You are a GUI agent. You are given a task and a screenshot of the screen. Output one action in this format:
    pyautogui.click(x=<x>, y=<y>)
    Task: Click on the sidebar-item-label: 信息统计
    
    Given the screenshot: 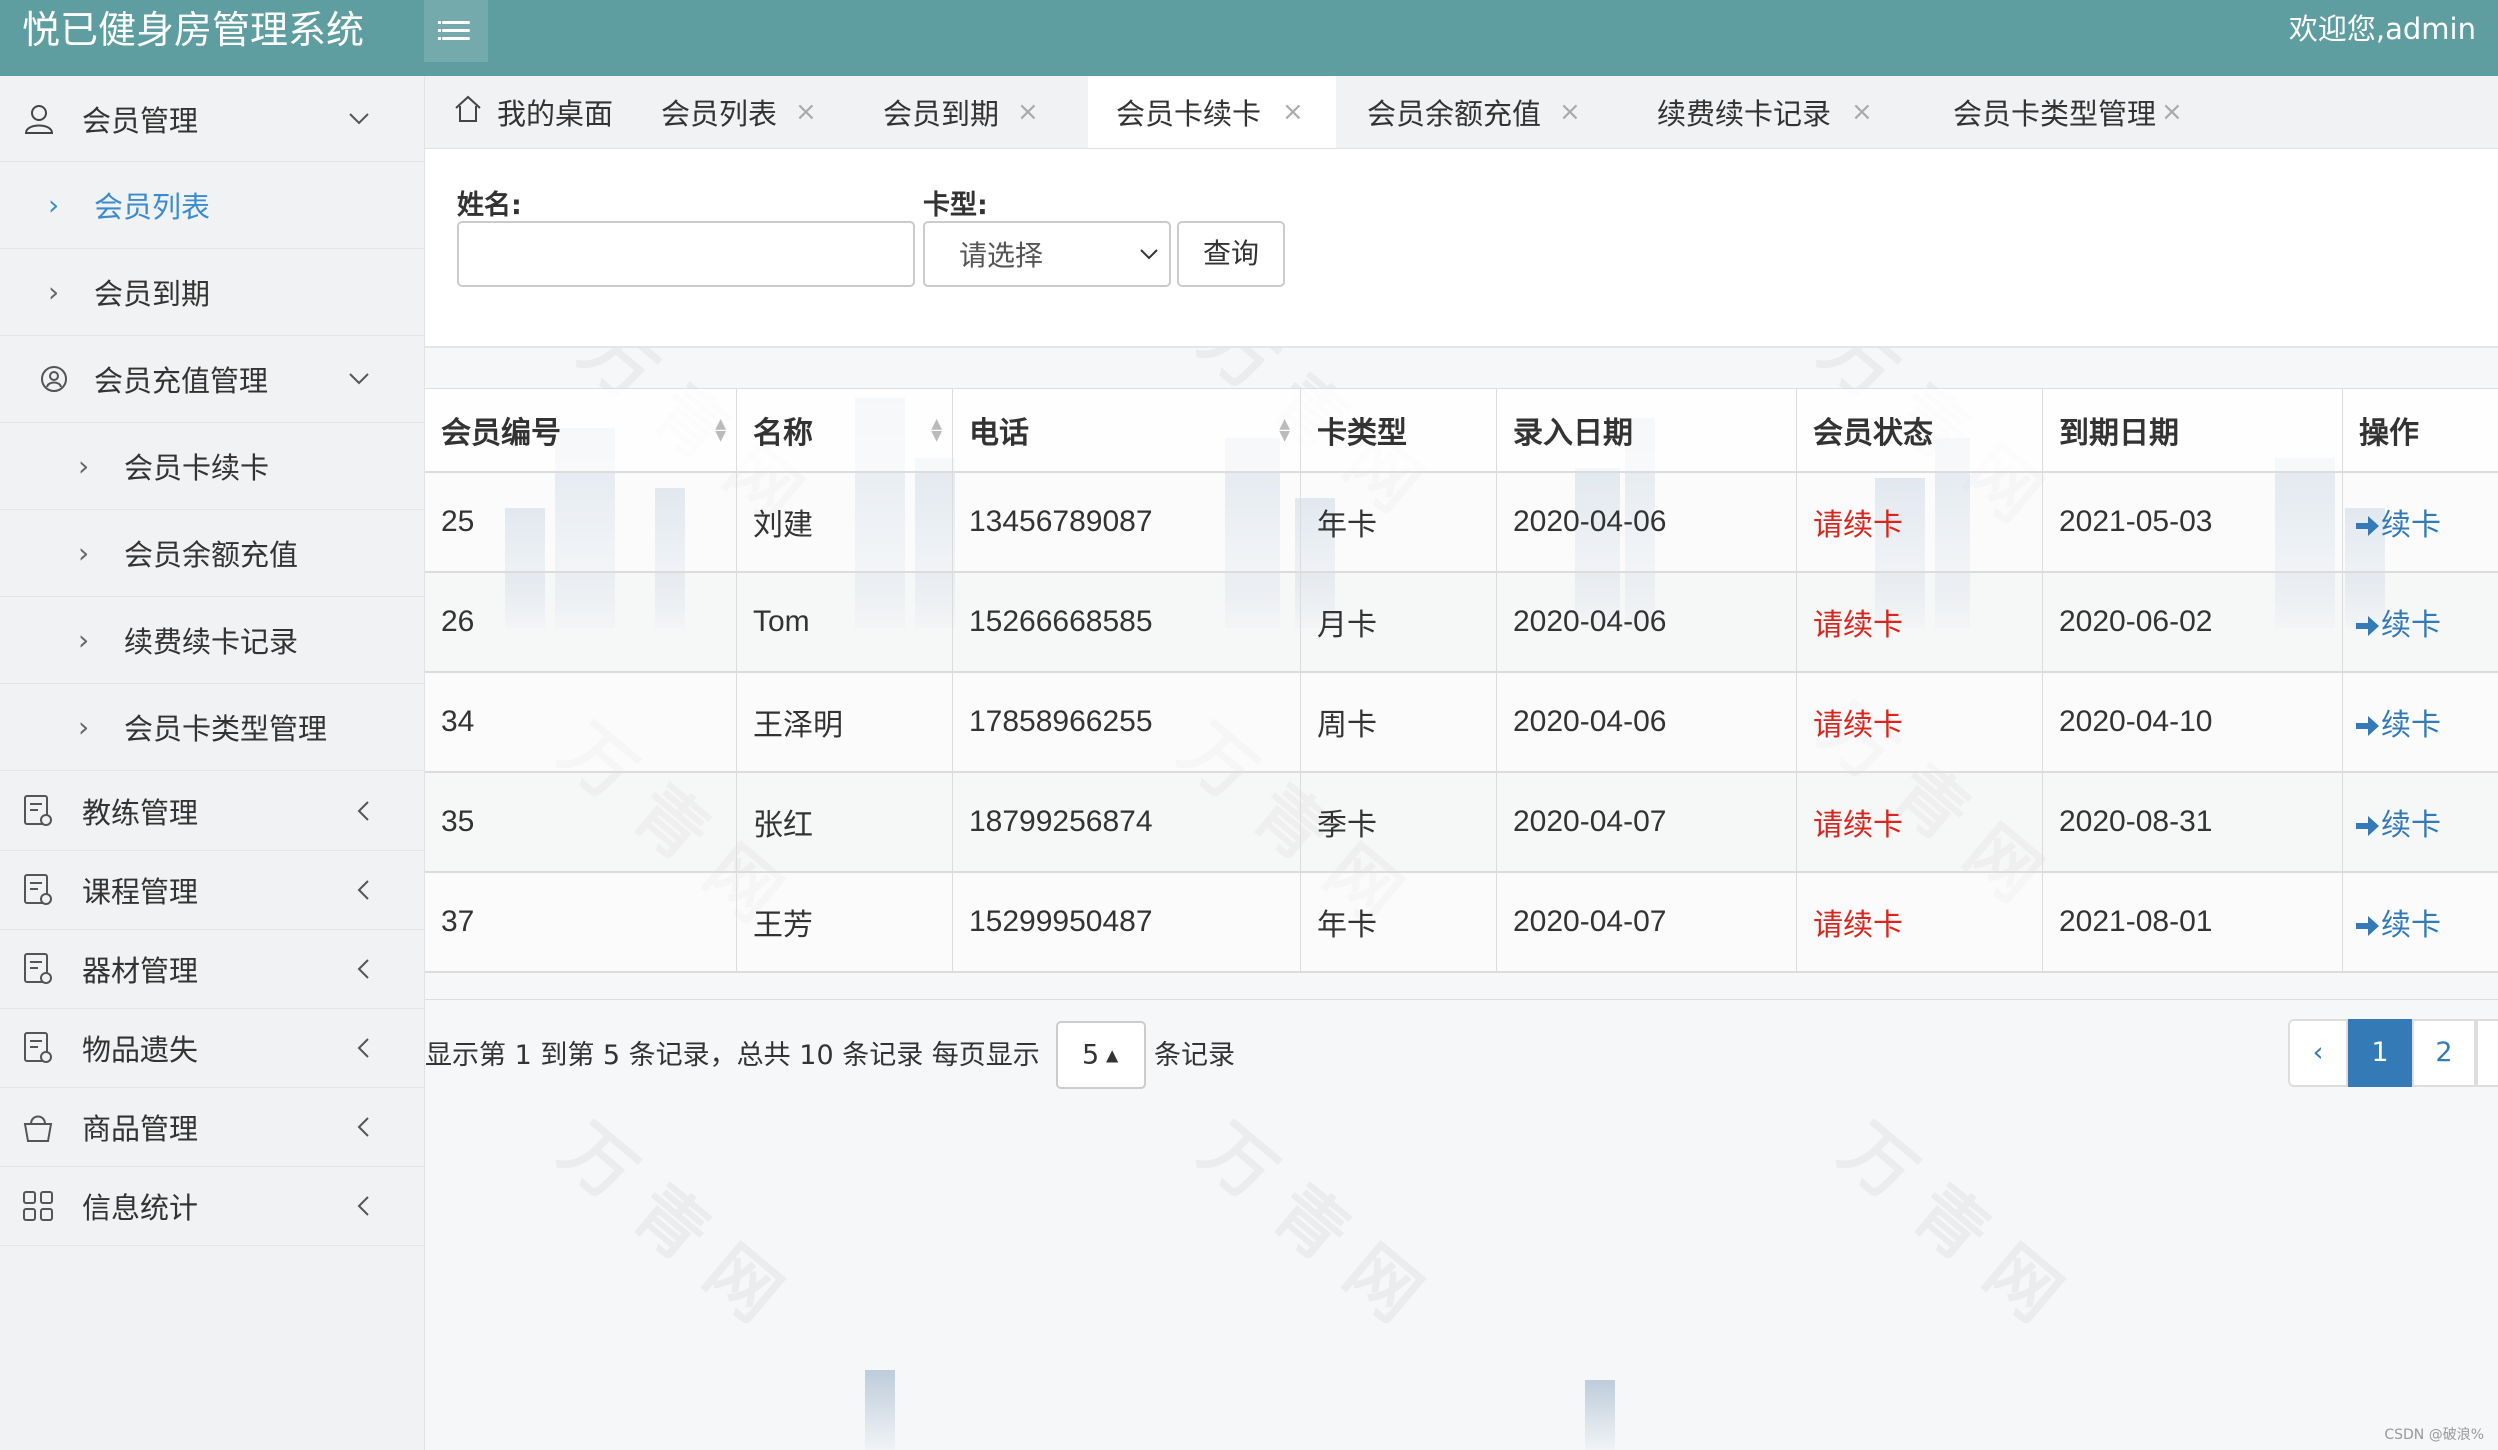 What is the action you would take?
    pyautogui.click(x=140, y=1208)
    